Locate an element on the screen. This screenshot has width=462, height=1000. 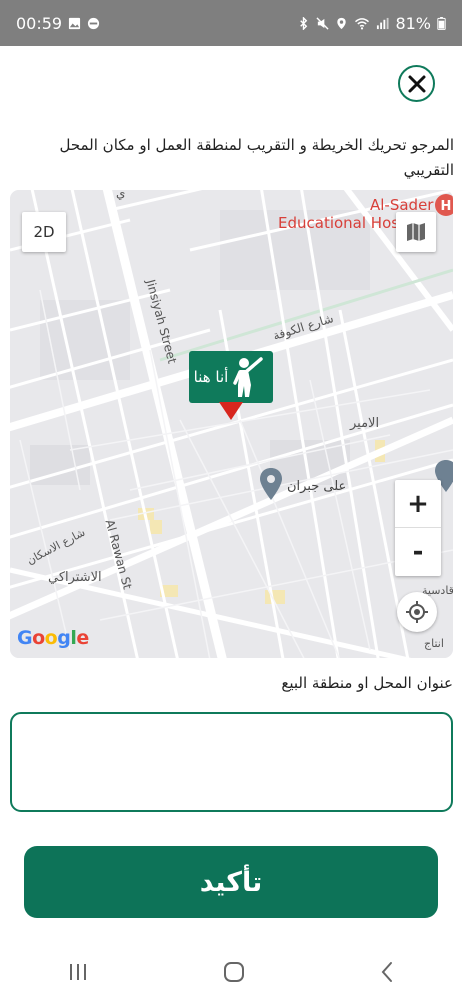
crosshair-icon is located at coordinates (417, 612).